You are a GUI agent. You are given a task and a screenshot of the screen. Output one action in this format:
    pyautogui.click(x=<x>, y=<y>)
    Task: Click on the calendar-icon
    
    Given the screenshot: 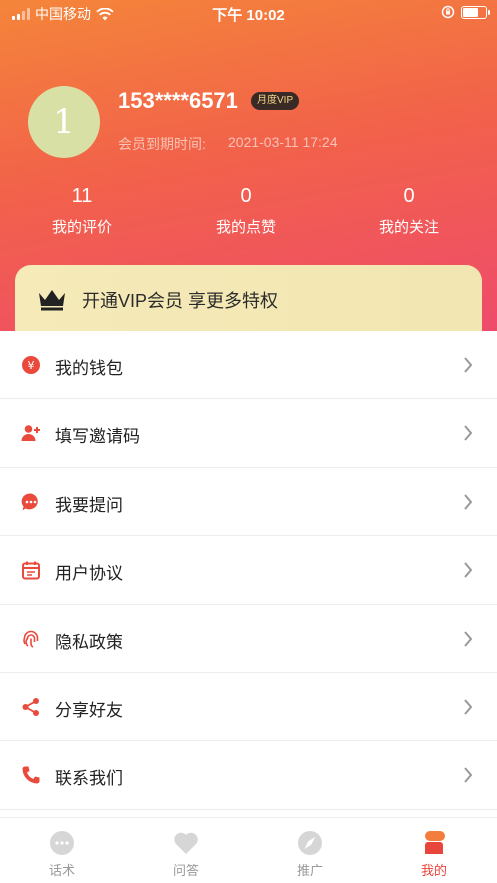 What is the action you would take?
    pyautogui.click(x=31, y=570)
    